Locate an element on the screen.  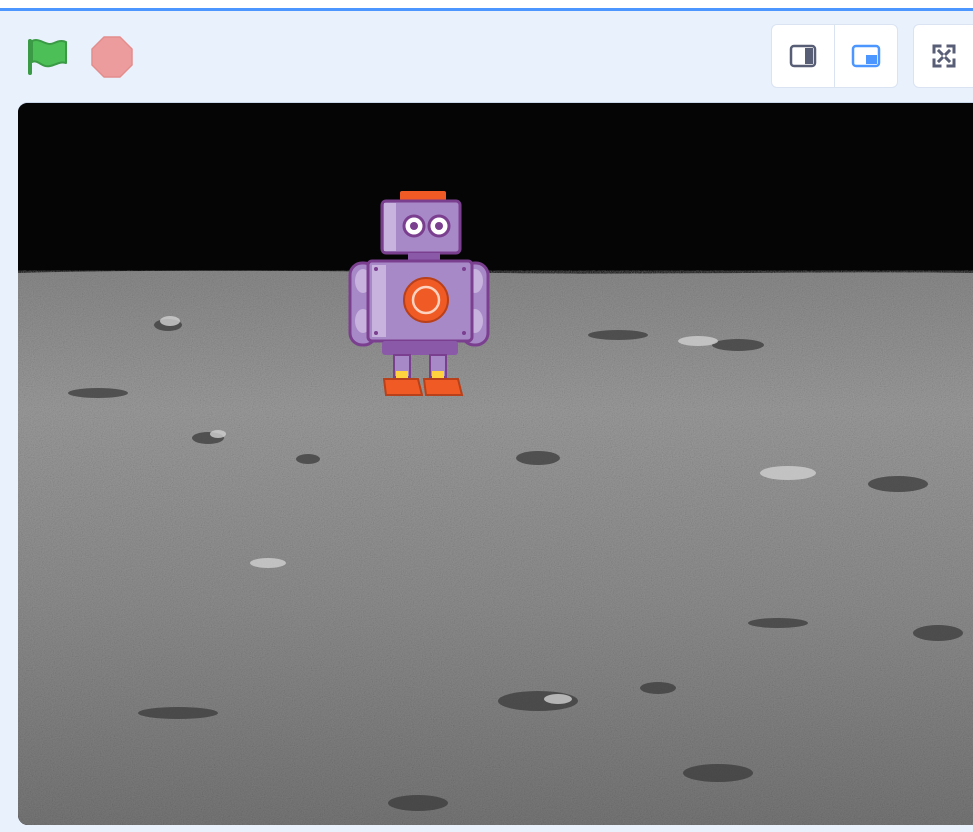
normal-stage-icon is located at coordinates (866, 56).